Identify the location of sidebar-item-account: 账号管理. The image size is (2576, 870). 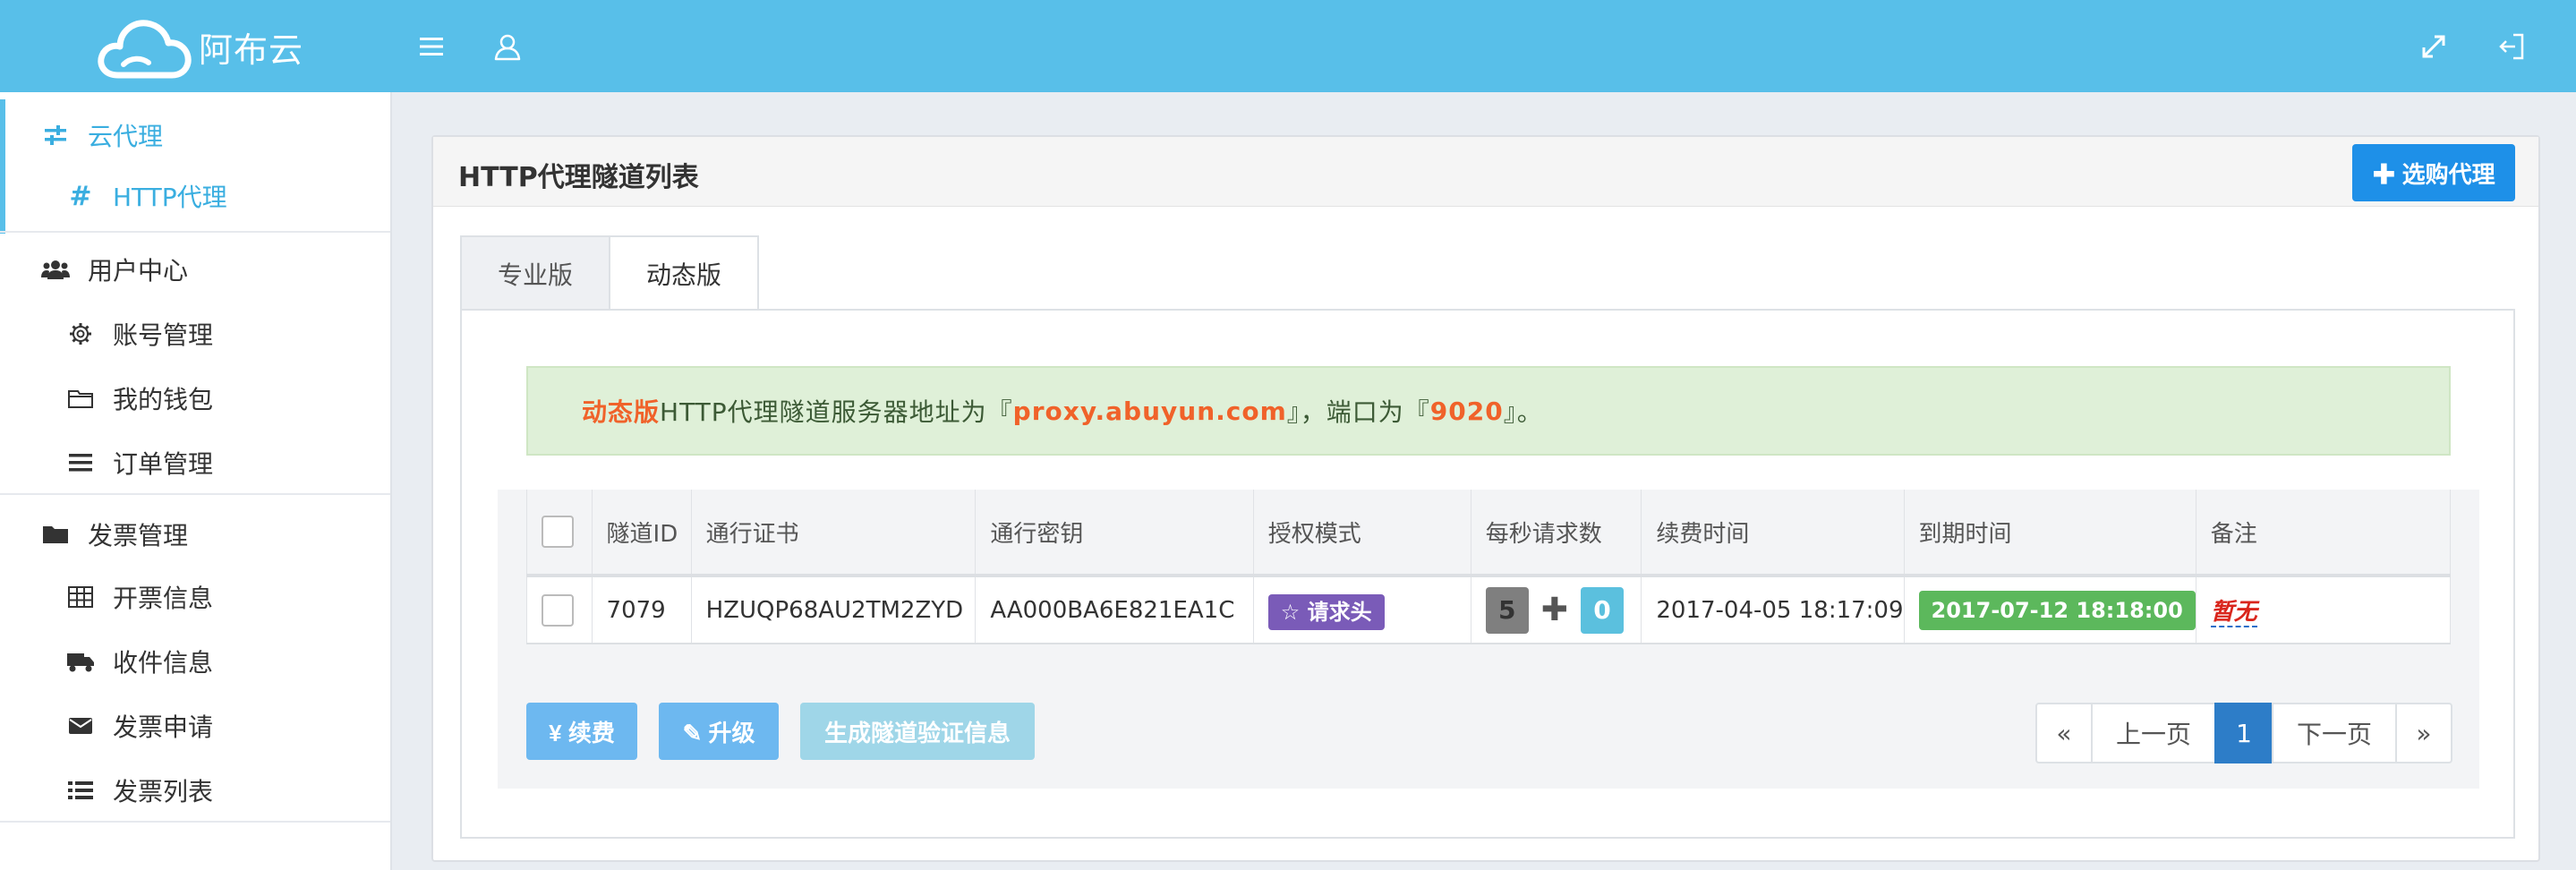
(138, 334).